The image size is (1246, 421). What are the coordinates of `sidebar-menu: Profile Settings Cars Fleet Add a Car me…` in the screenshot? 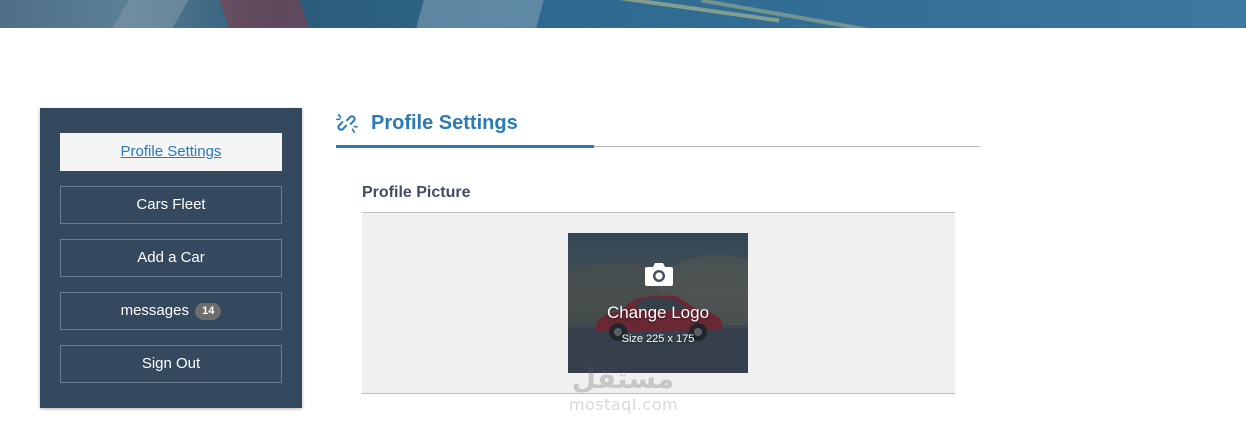 It's located at (171, 258).